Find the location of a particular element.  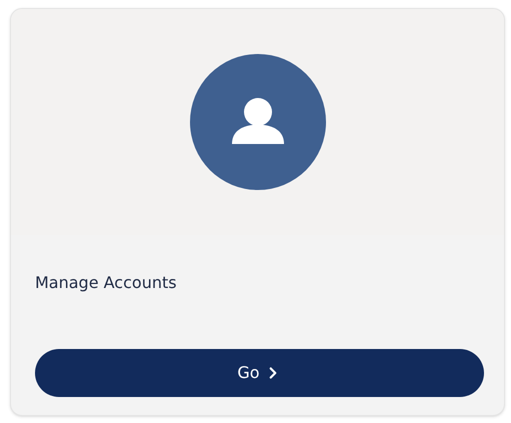

user-avatar-icon is located at coordinates (258, 122).